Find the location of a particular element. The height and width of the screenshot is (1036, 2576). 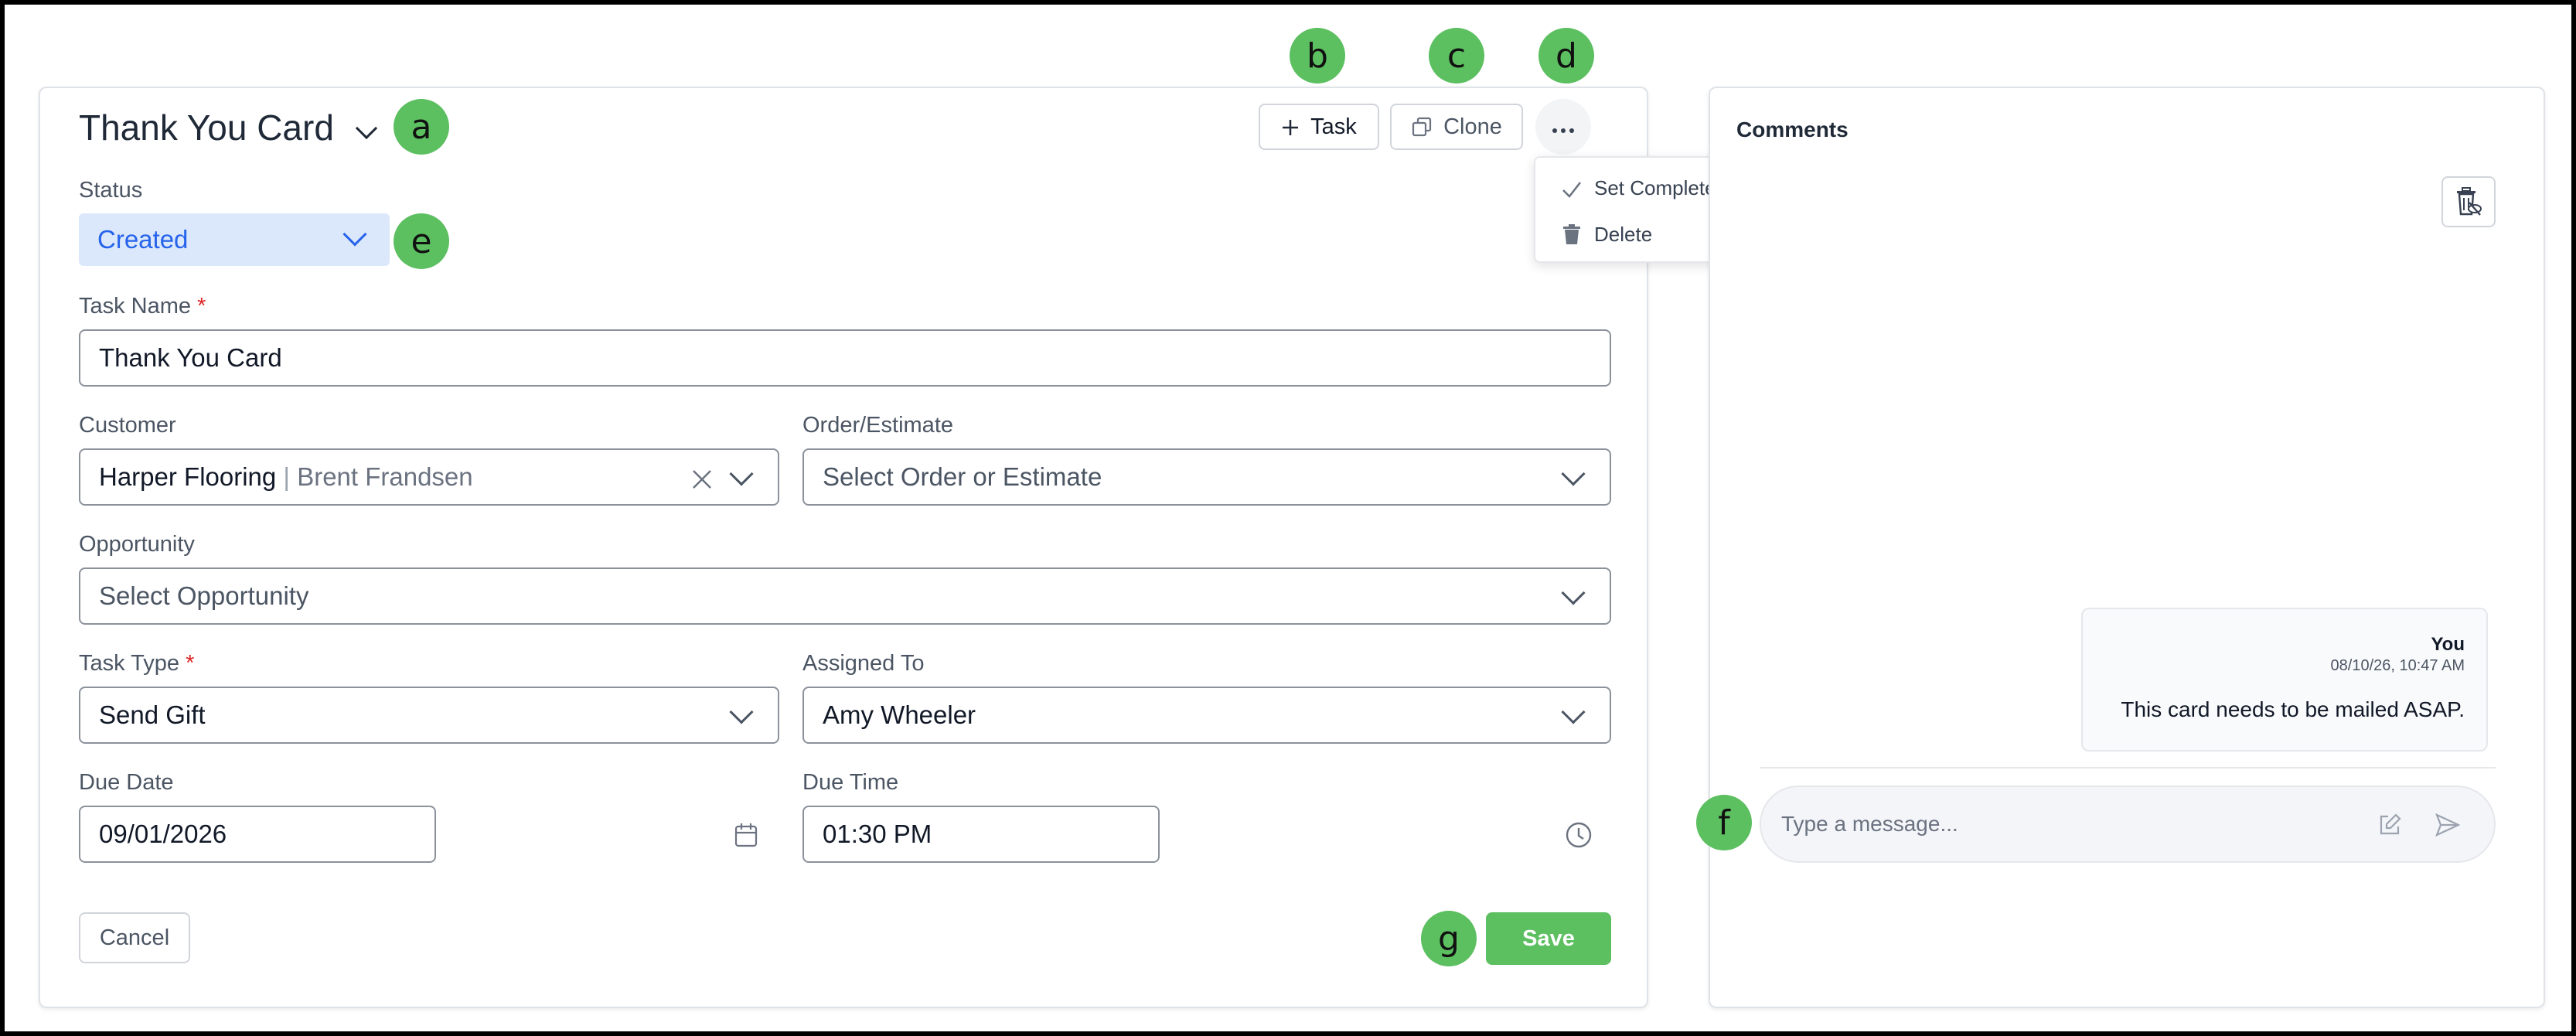

copy-icon is located at coordinates (1422, 127).